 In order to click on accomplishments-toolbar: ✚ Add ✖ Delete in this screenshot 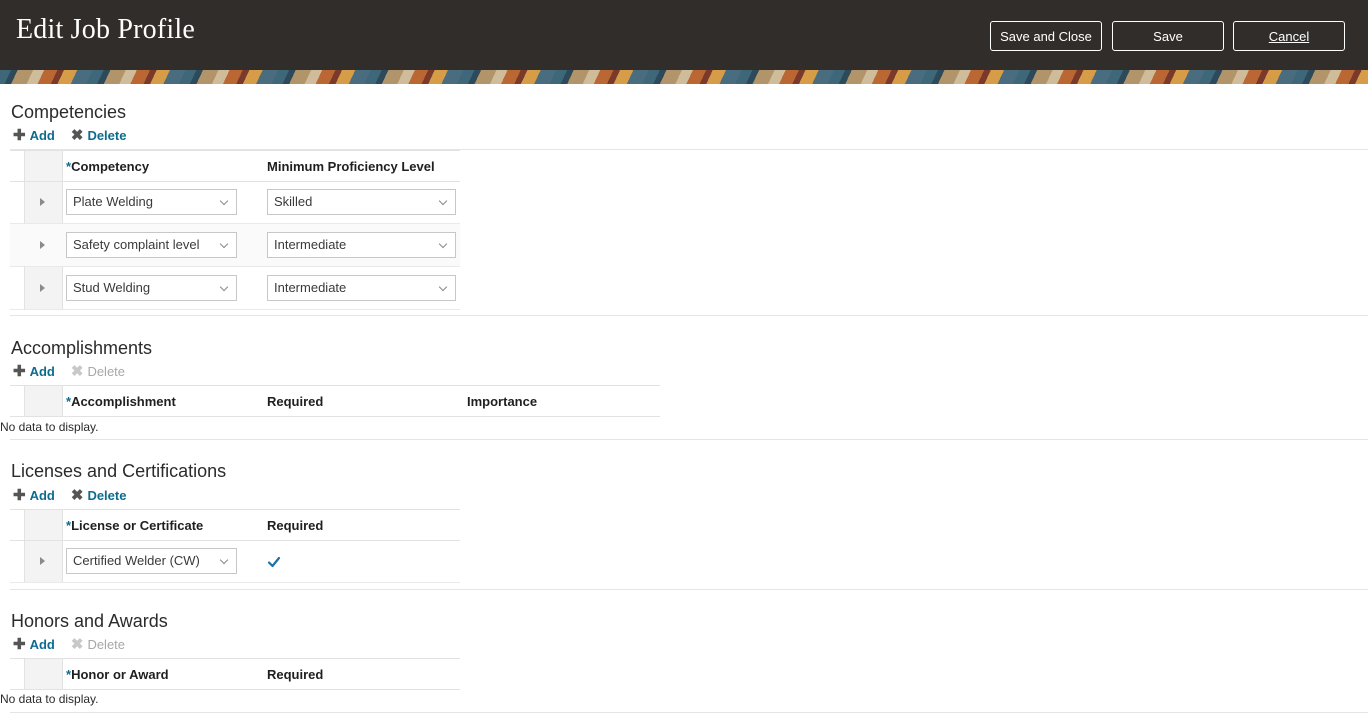, I will do `click(69, 371)`.